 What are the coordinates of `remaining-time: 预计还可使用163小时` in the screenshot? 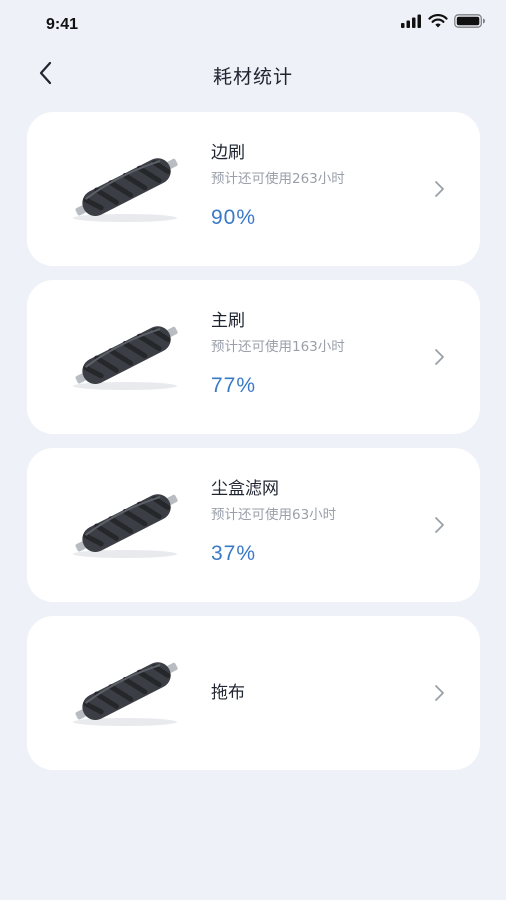 It's located at (278, 347).